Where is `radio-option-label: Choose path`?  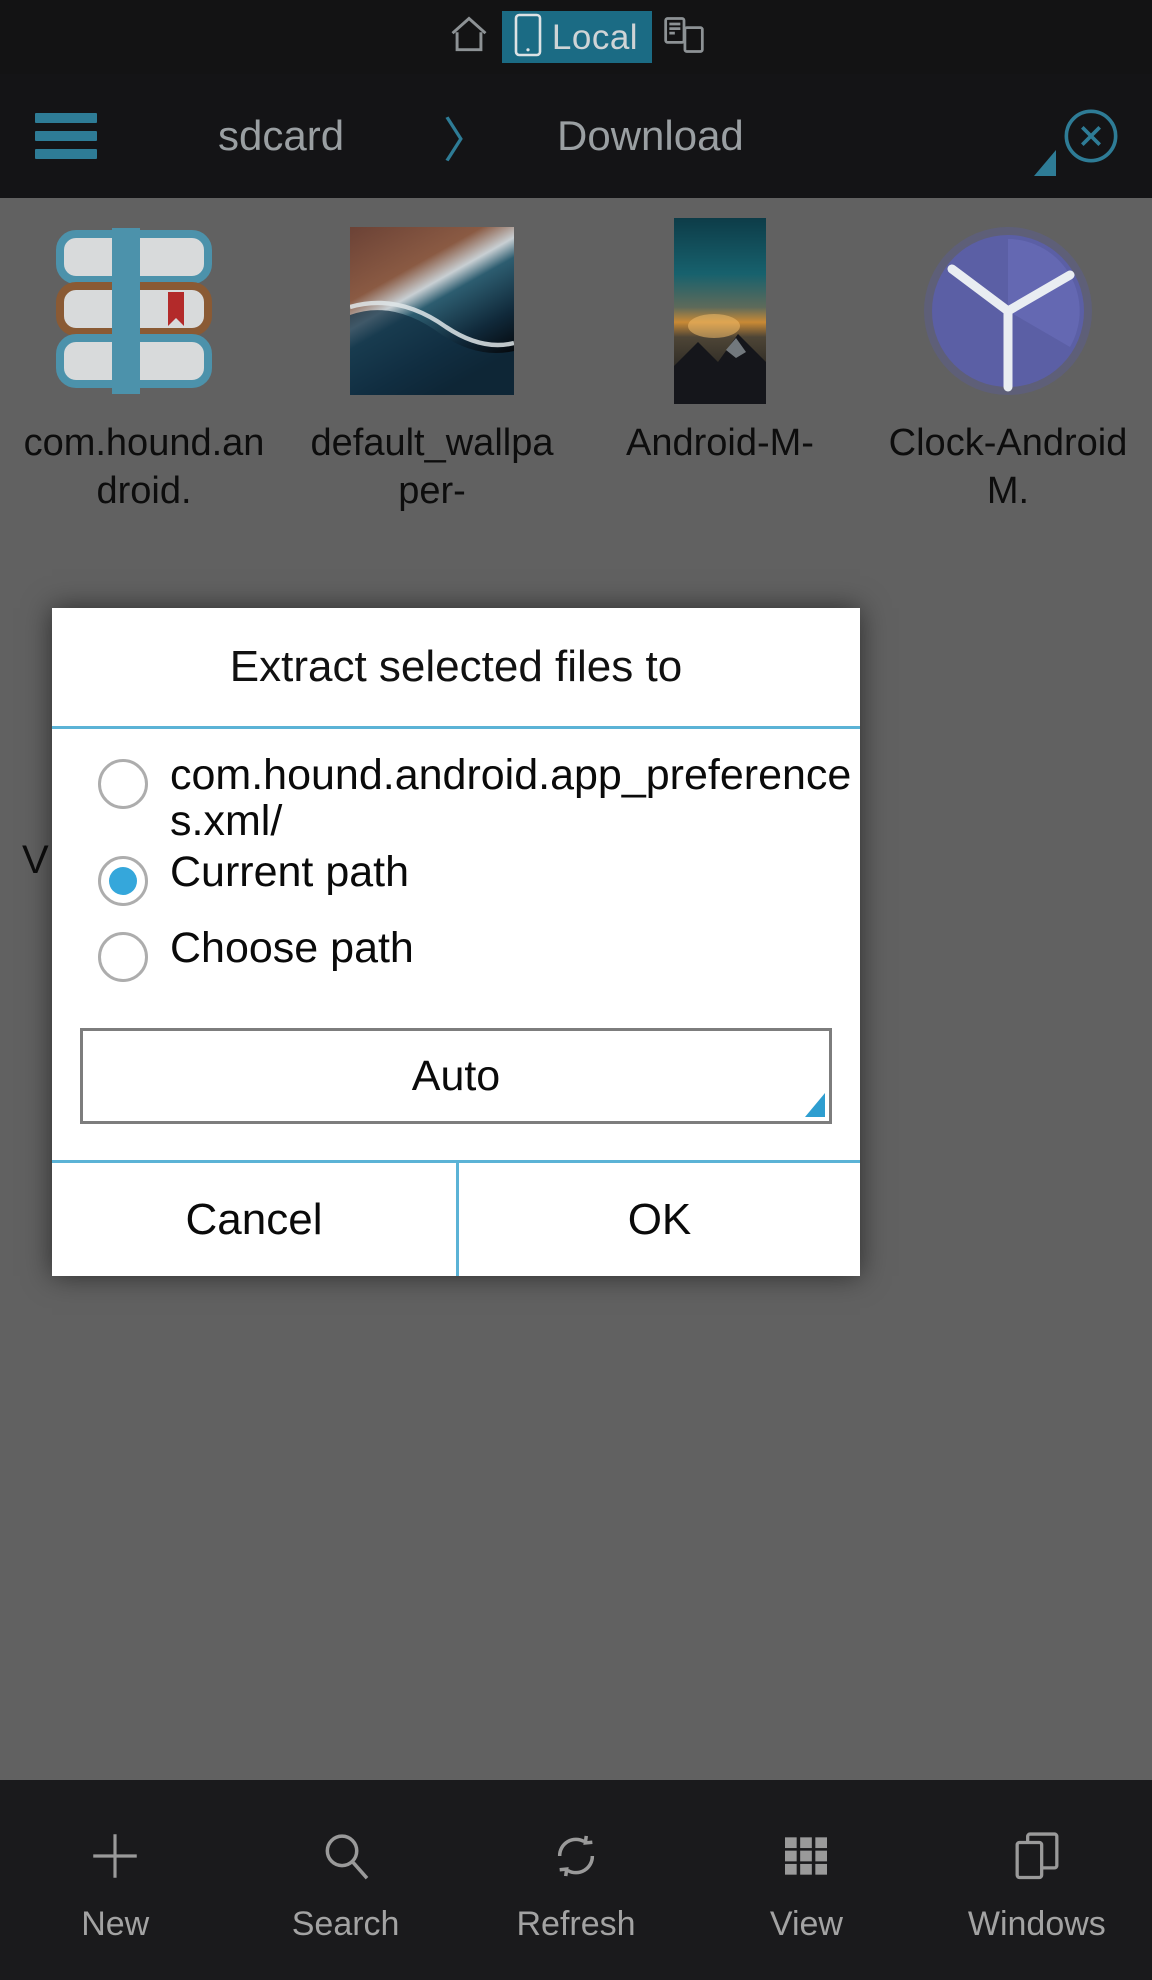 radio-option-label: Choose path is located at coordinates (292, 948).